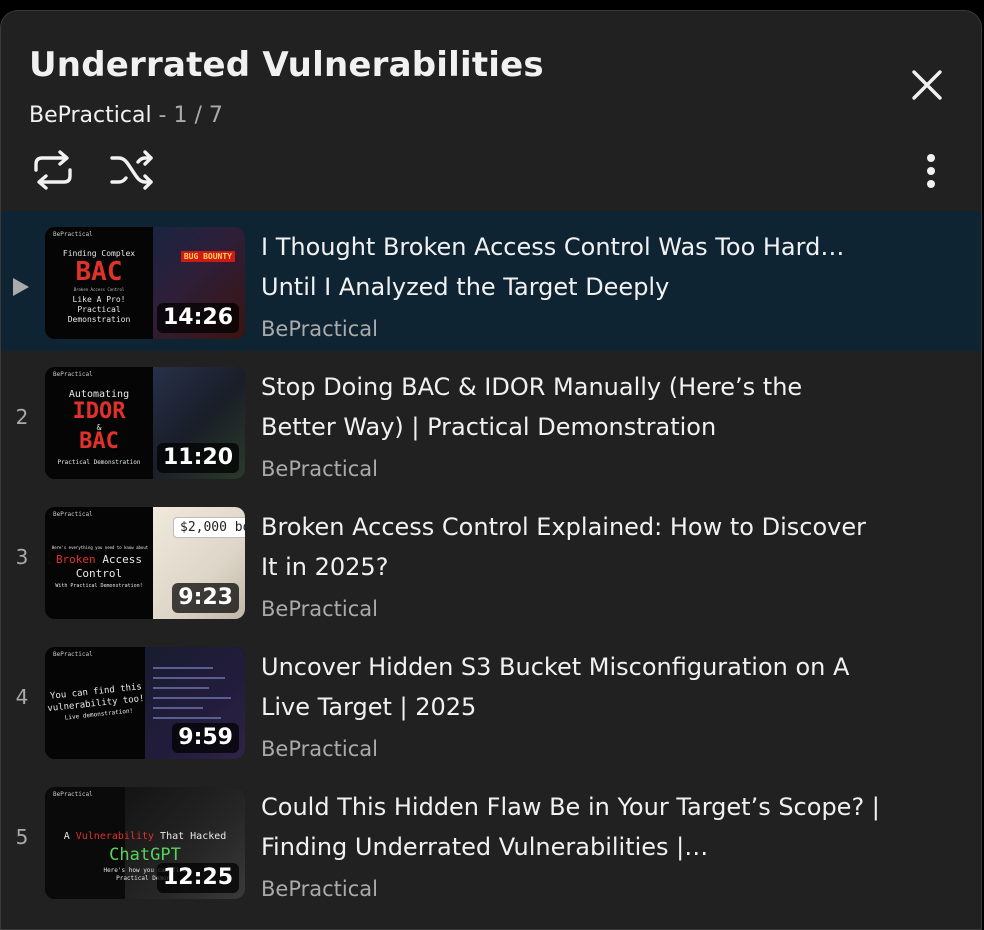 This screenshot has height=930, width=984. What do you see at coordinates (99, 319) in the screenshot?
I see `thumbnail-line: Demonstration` at bounding box center [99, 319].